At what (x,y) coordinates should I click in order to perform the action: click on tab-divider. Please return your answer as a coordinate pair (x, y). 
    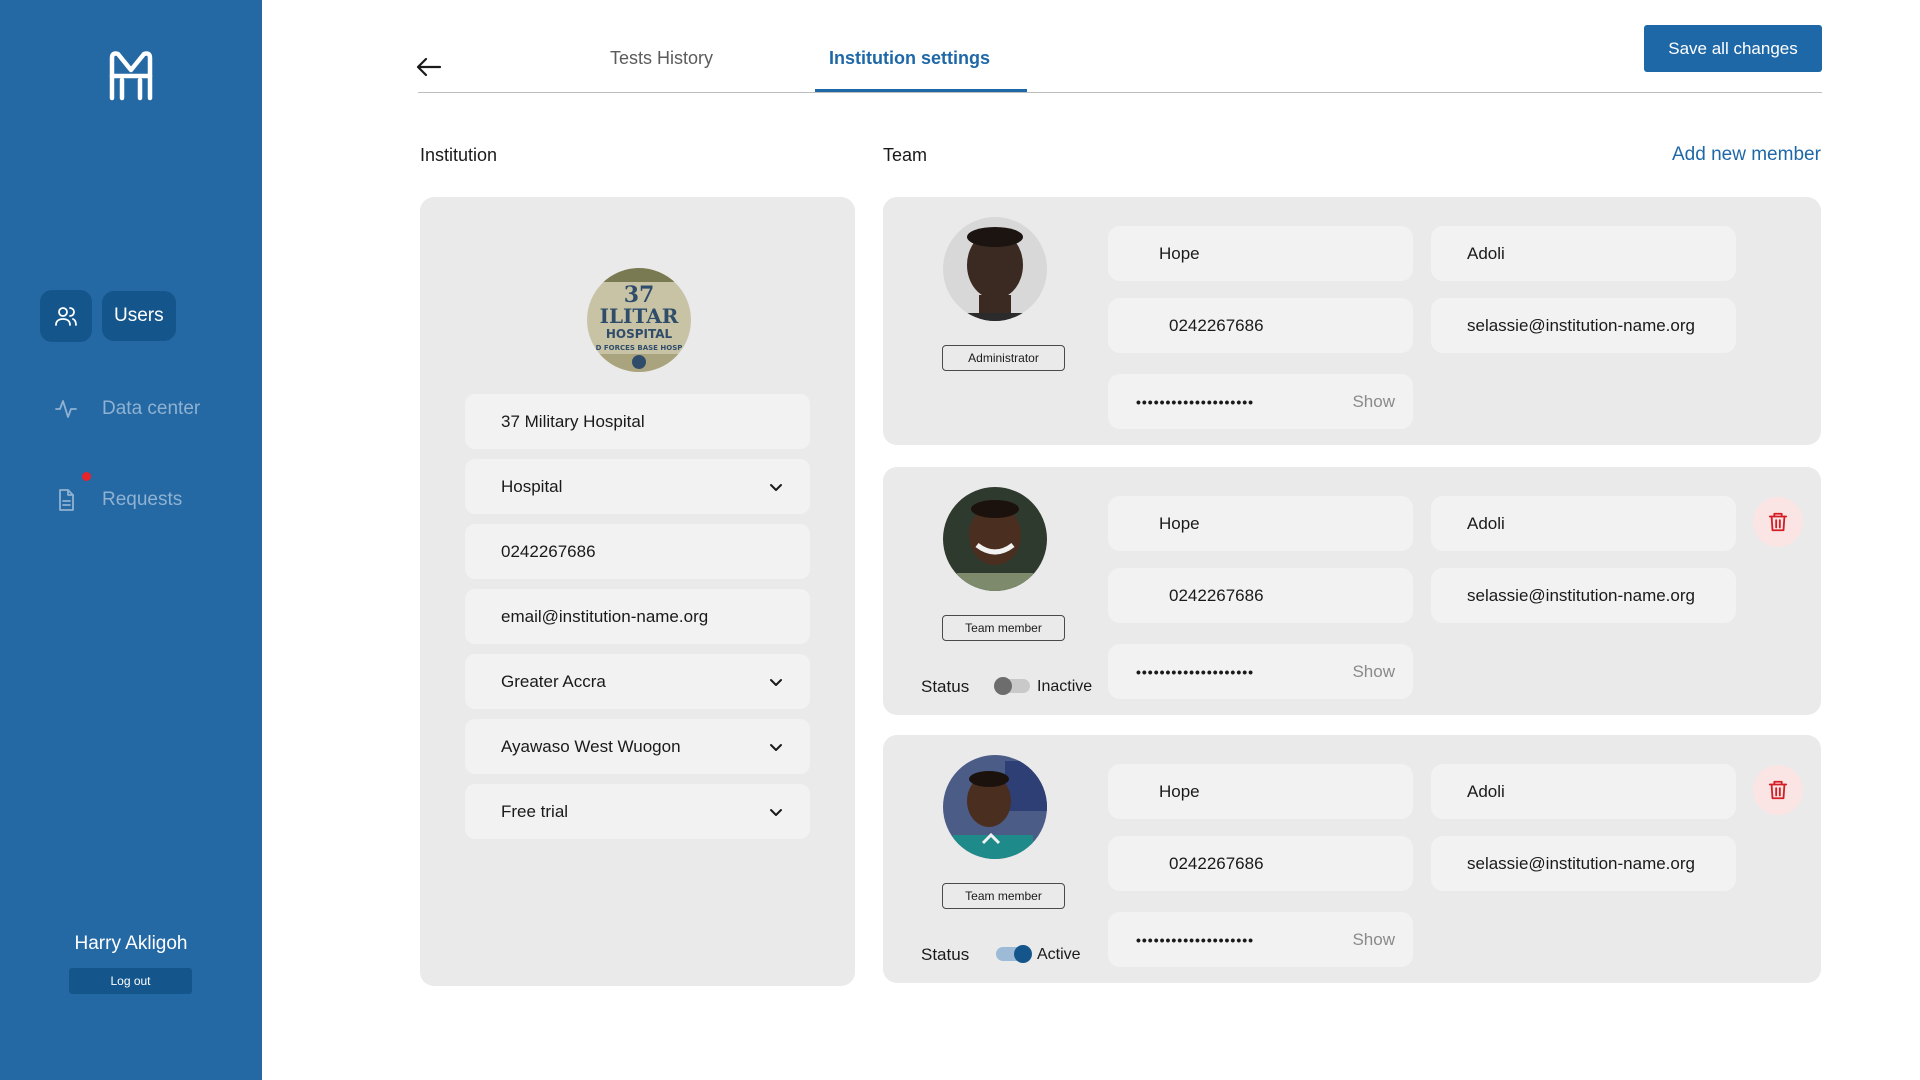
    Looking at the image, I should click on (1120, 92).